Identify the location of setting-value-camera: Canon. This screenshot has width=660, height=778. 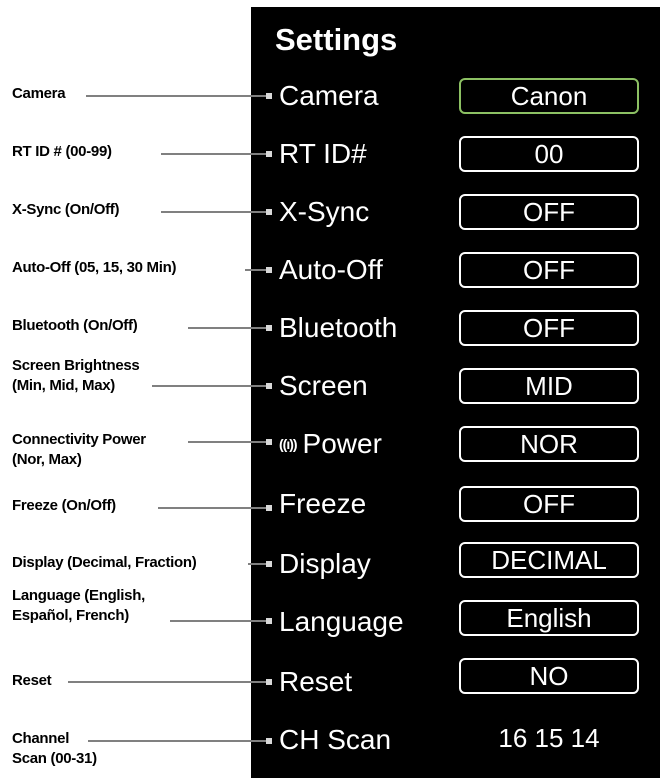
(549, 96).